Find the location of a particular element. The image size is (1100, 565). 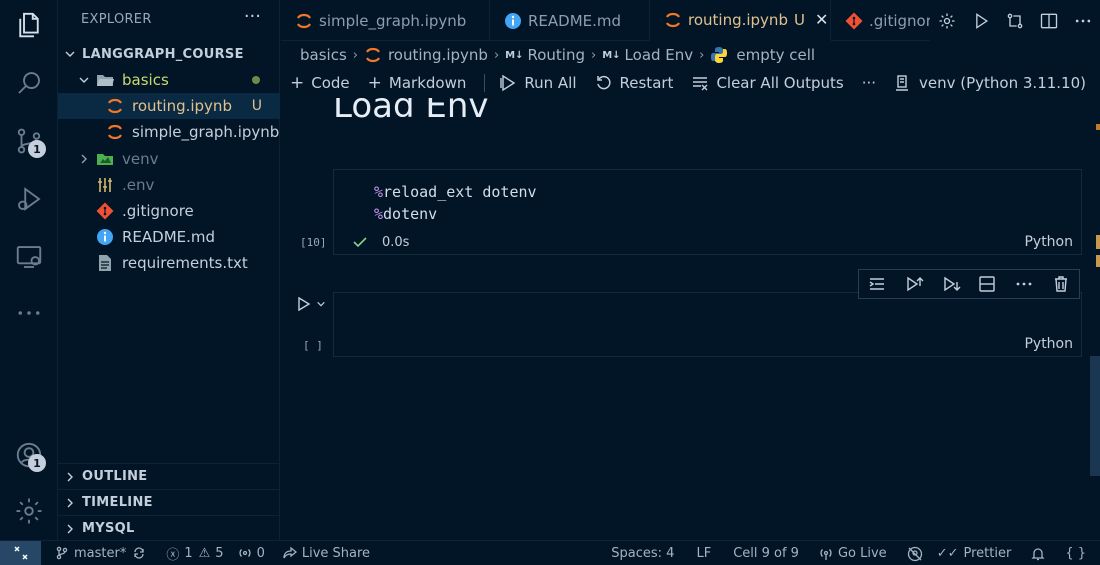

code-cell-1: %reload_ext dotenv %dotenv 0.0s Python is located at coordinates (707, 212).